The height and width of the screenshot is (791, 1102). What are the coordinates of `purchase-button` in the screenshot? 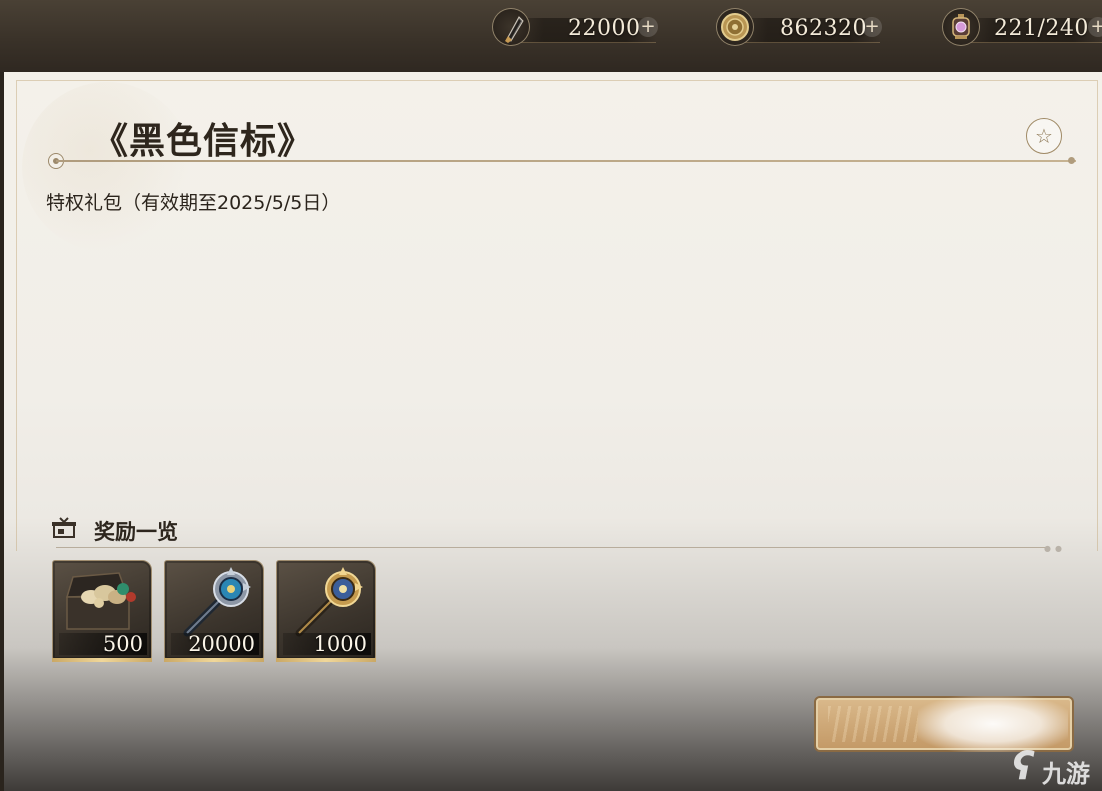 It's located at (944, 724).